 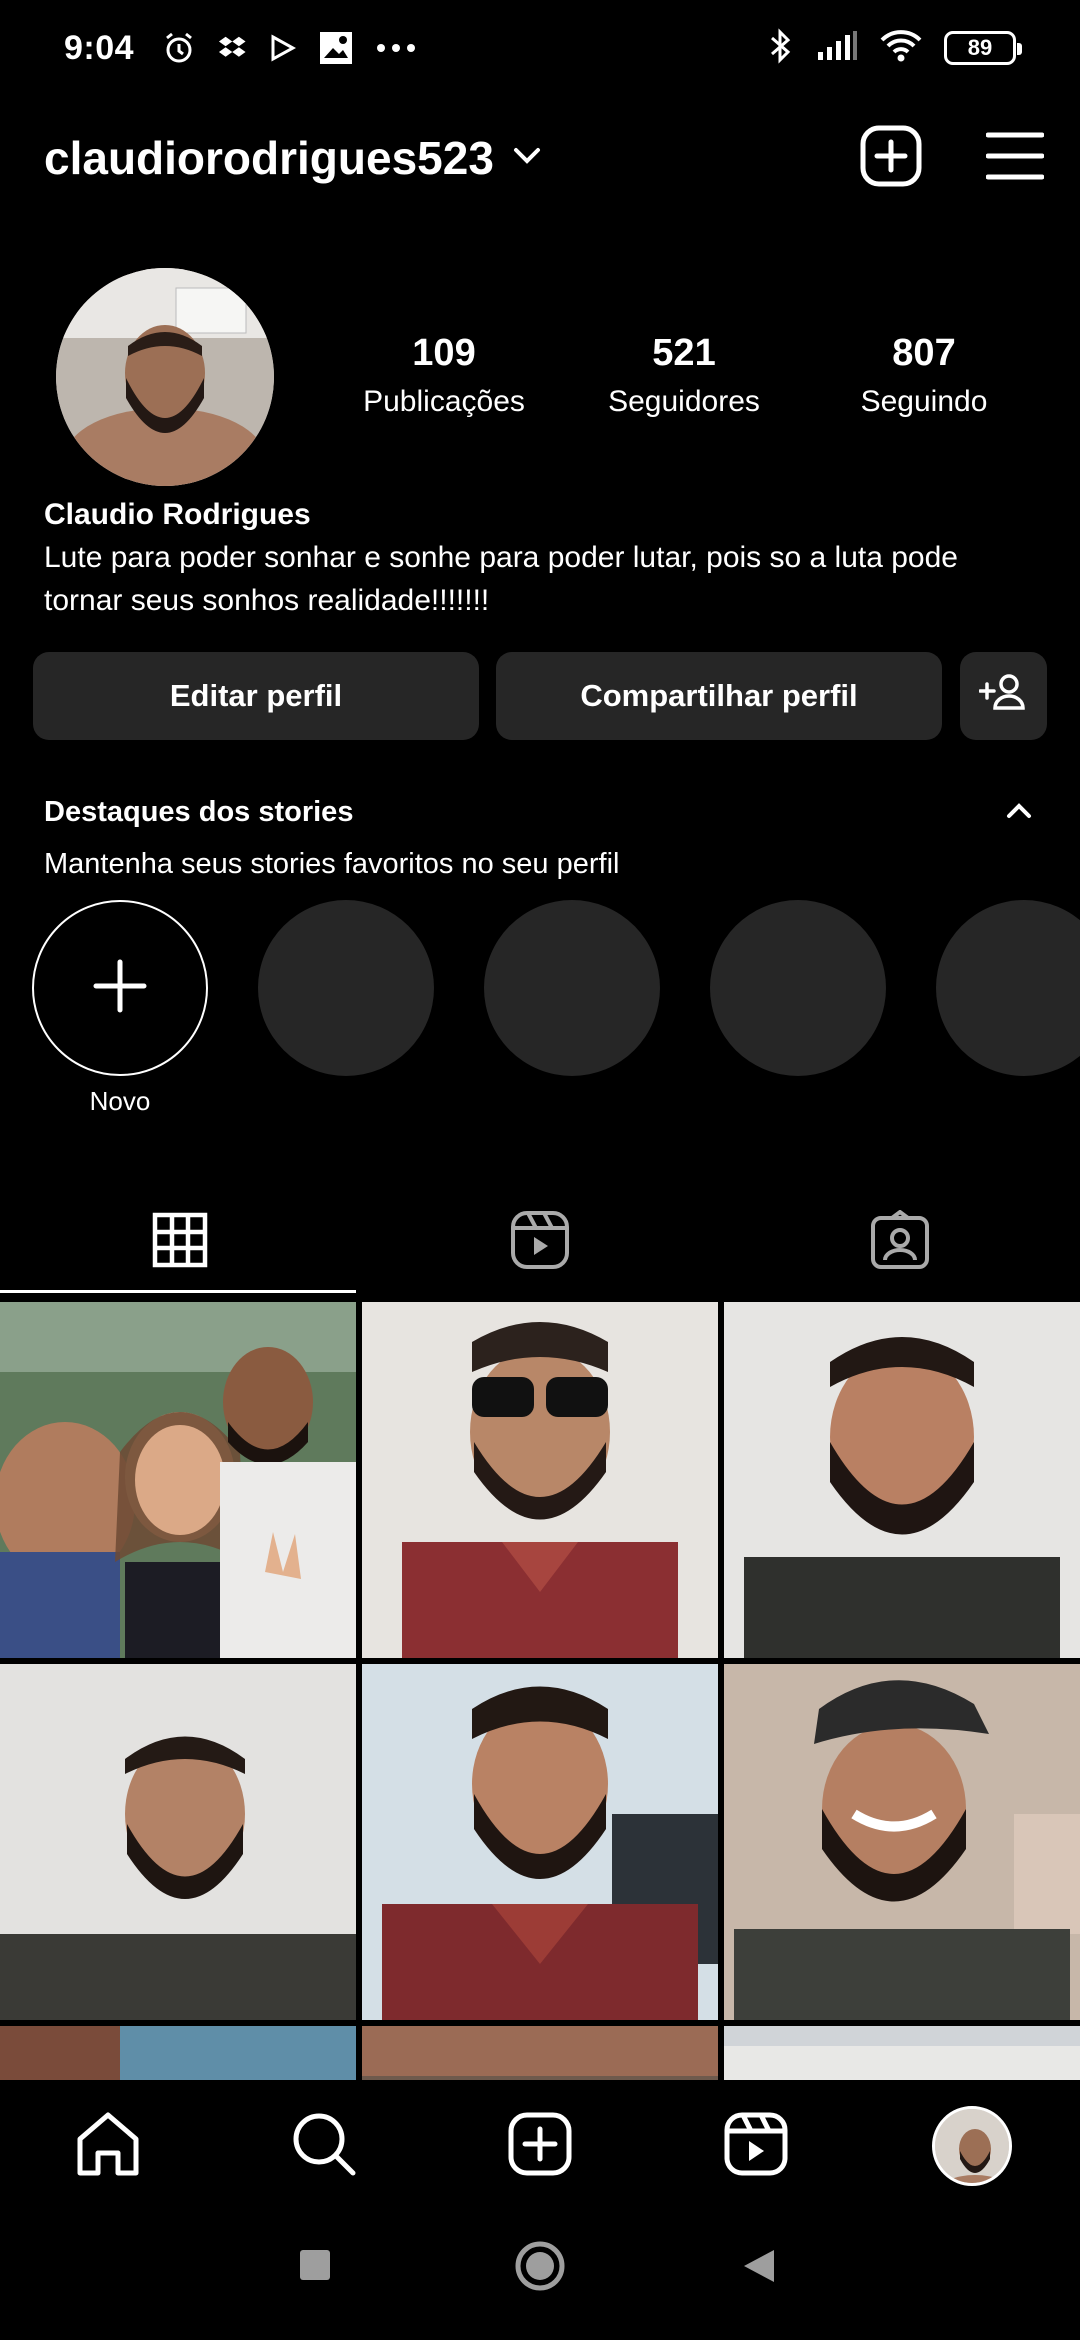 What do you see at coordinates (544, 158) in the screenshot?
I see `profile-header: claudiorodrigues523` at bounding box center [544, 158].